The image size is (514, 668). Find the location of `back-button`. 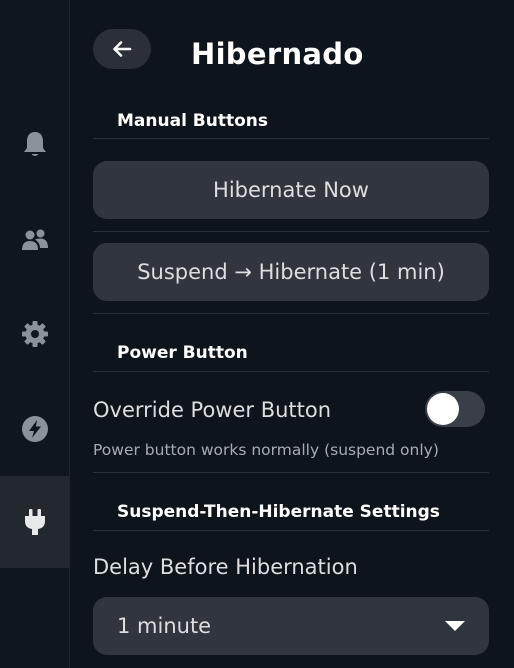

back-button is located at coordinates (122, 49).